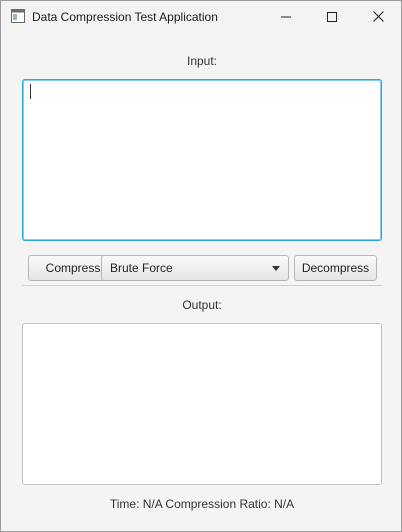 Image resolution: width=402 pixels, height=532 pixels. Describe the element at coordinates (125, 17) in the screenshot. I see `window-title: Data Compression Test Application` at that location.